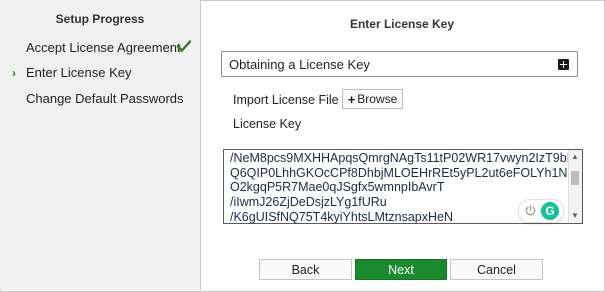  I want to click on accordion-label: Obtaining a License Key, so click(299, 64).